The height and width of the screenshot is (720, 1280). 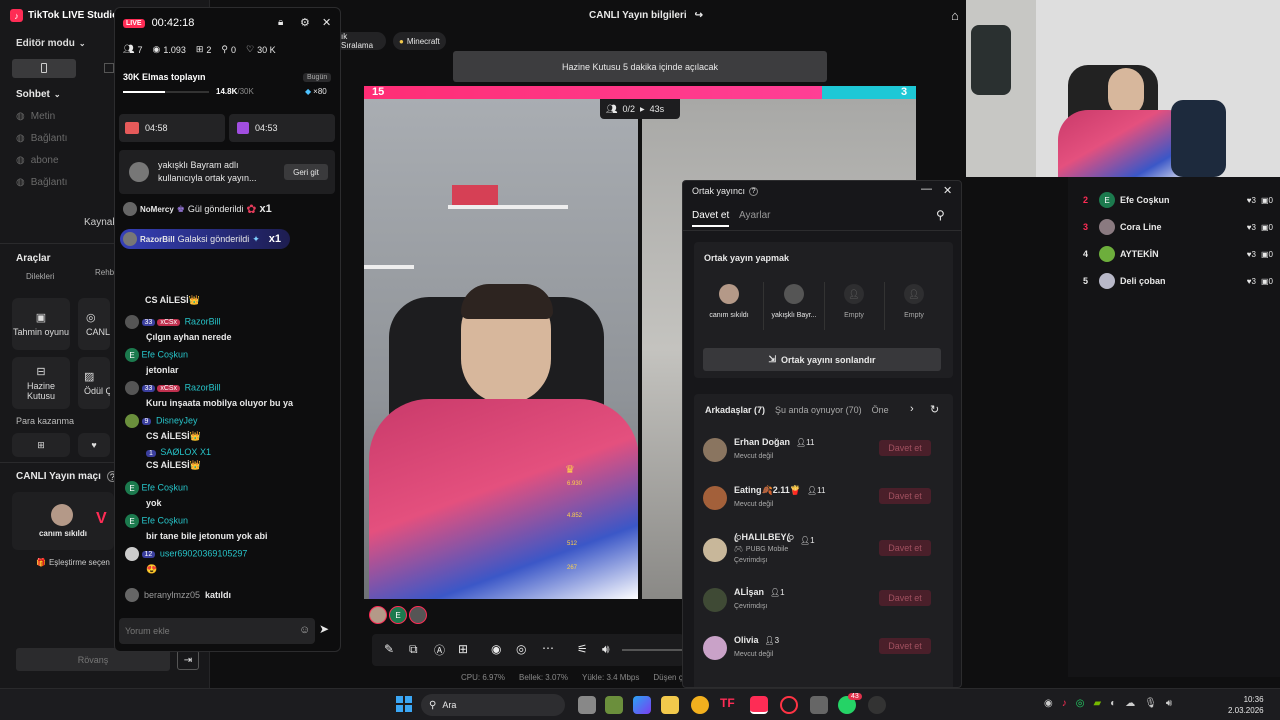 What do you see at coordinates (94, 445) in the screenshot?
I see `tool-earn-b: ♥` at bounding box center [94, 445].